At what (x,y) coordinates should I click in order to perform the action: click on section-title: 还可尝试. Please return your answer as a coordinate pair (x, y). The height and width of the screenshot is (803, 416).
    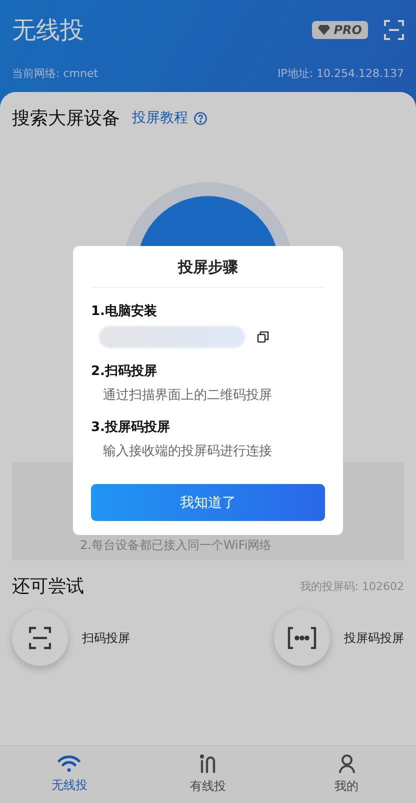
    Looking at the image, I should click on (48, 586).